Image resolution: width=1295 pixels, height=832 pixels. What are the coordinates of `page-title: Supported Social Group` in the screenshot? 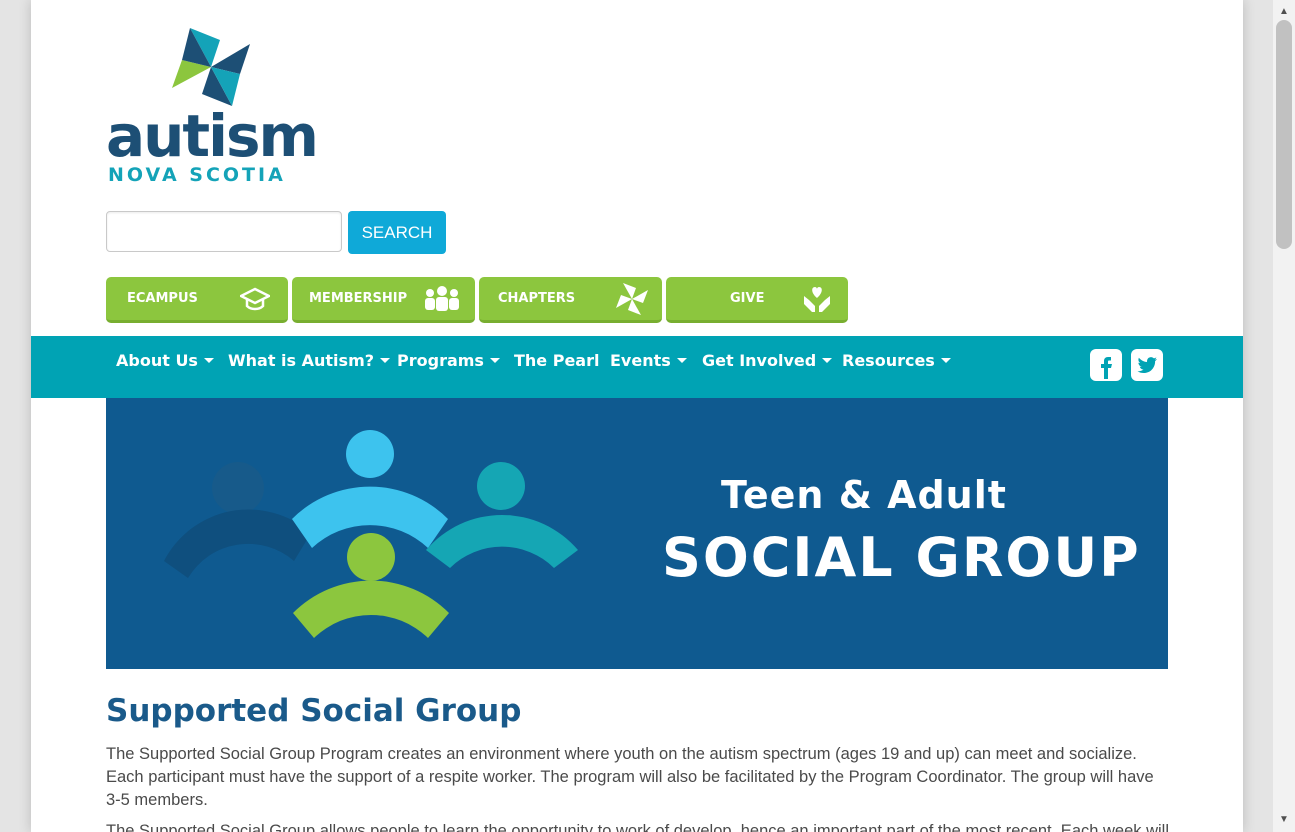 It's located at (314, 711).